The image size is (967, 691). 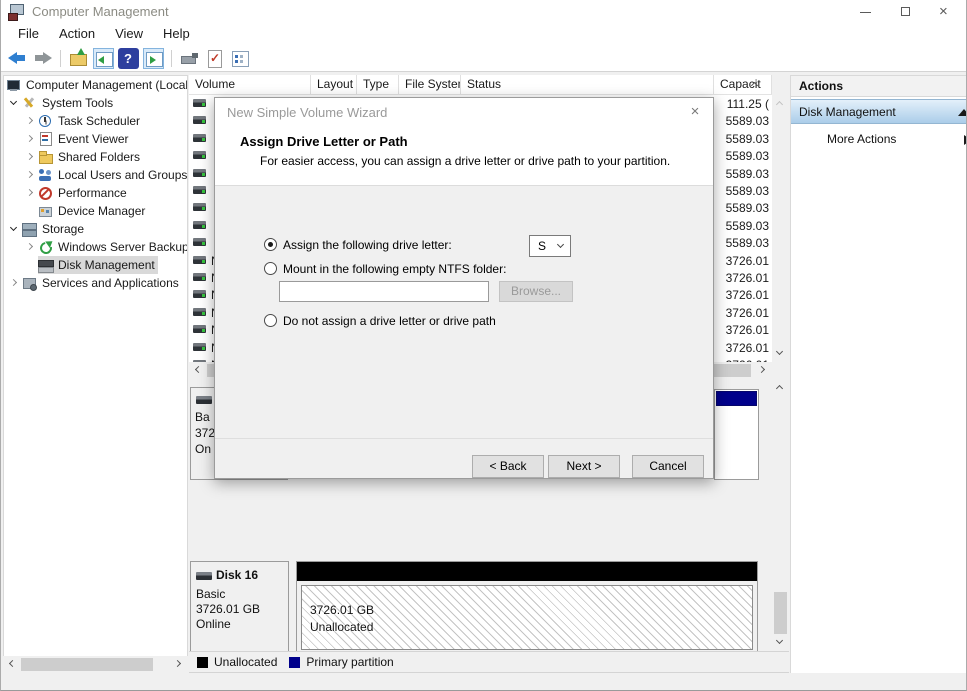 I want to click on drive-letter-dropdown: S, so click(x=550, y=246).